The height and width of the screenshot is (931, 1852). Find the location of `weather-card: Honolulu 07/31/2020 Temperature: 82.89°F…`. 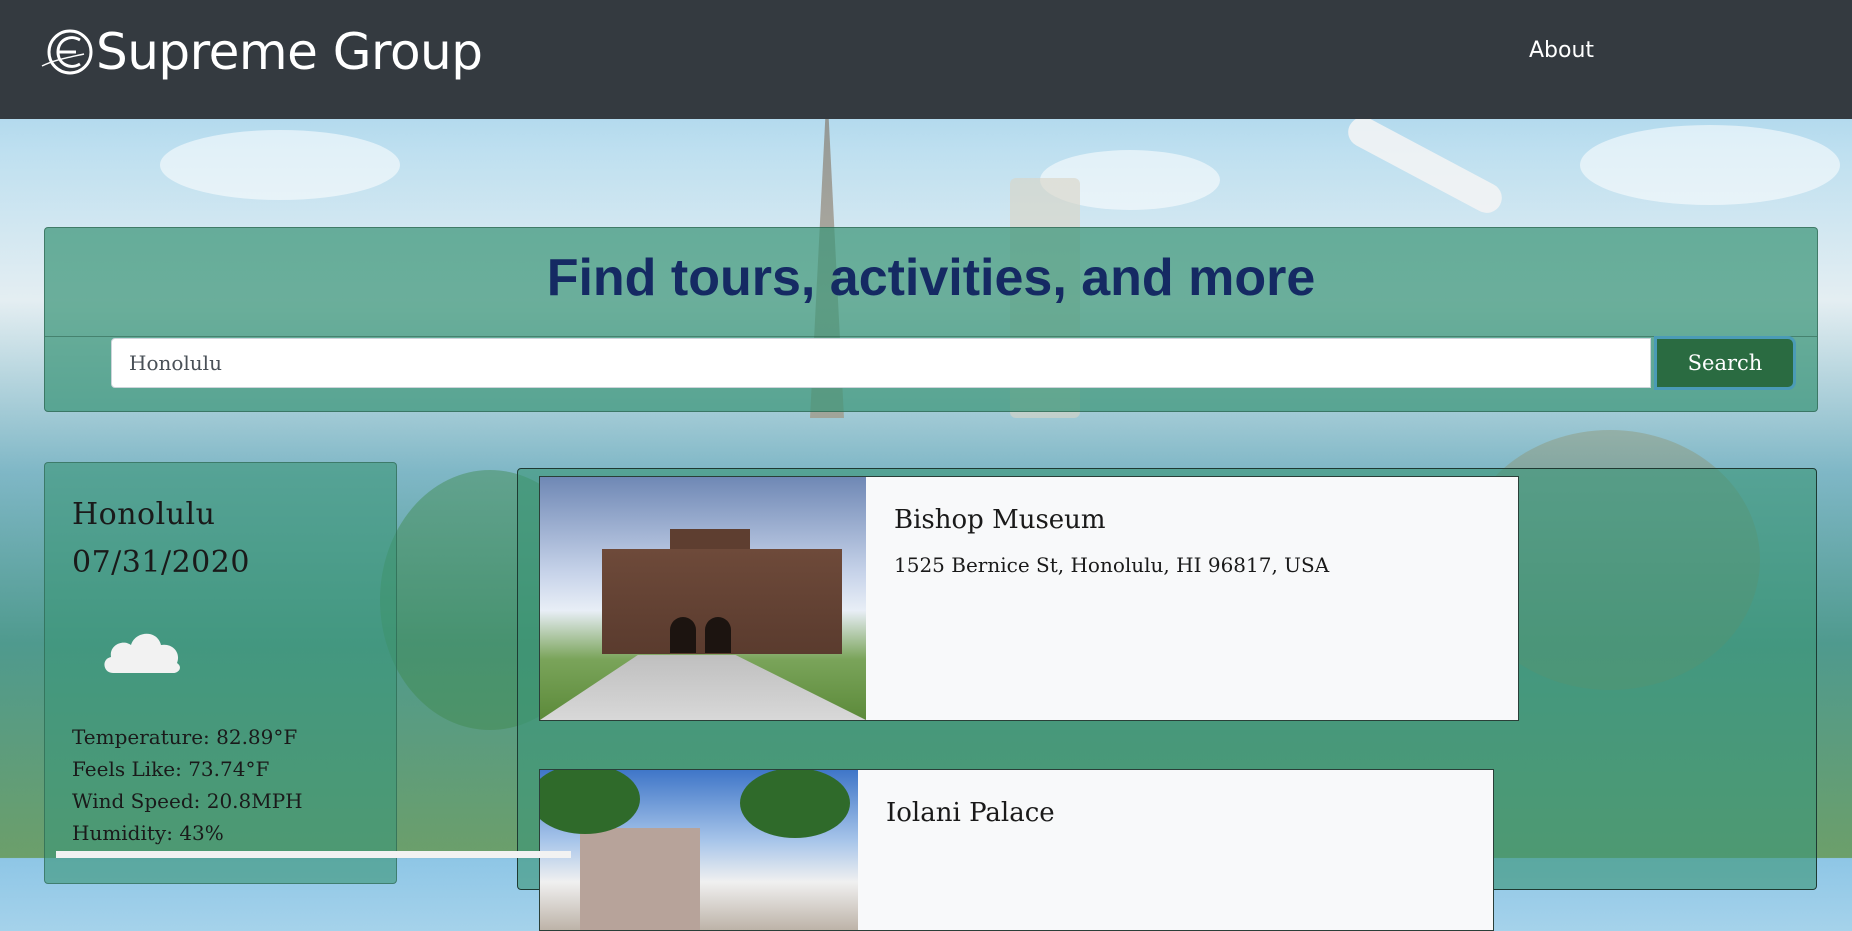

weather-card: Honolulu 07/31/2020 Temperature: 82.89°F… is located at coordinates (220, 673).